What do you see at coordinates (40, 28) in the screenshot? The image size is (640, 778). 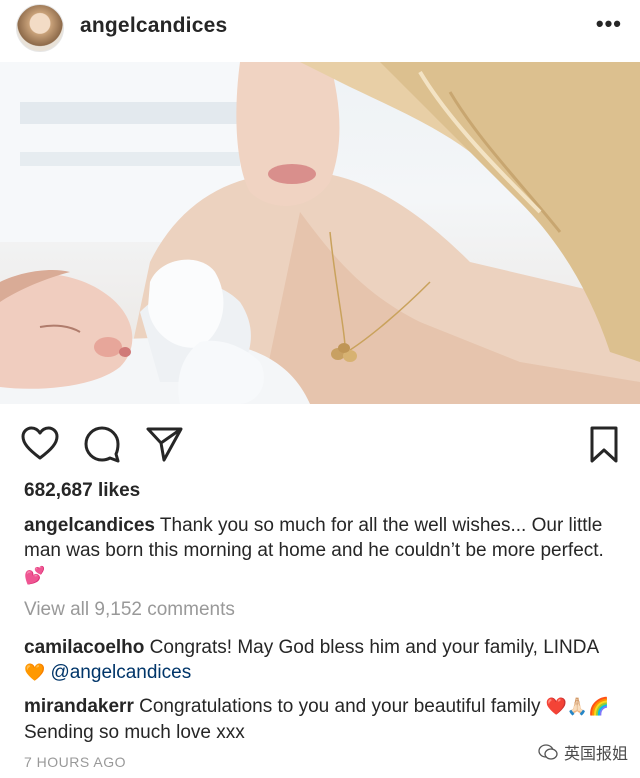 I see `avatar` at bounding box center [40, 28].